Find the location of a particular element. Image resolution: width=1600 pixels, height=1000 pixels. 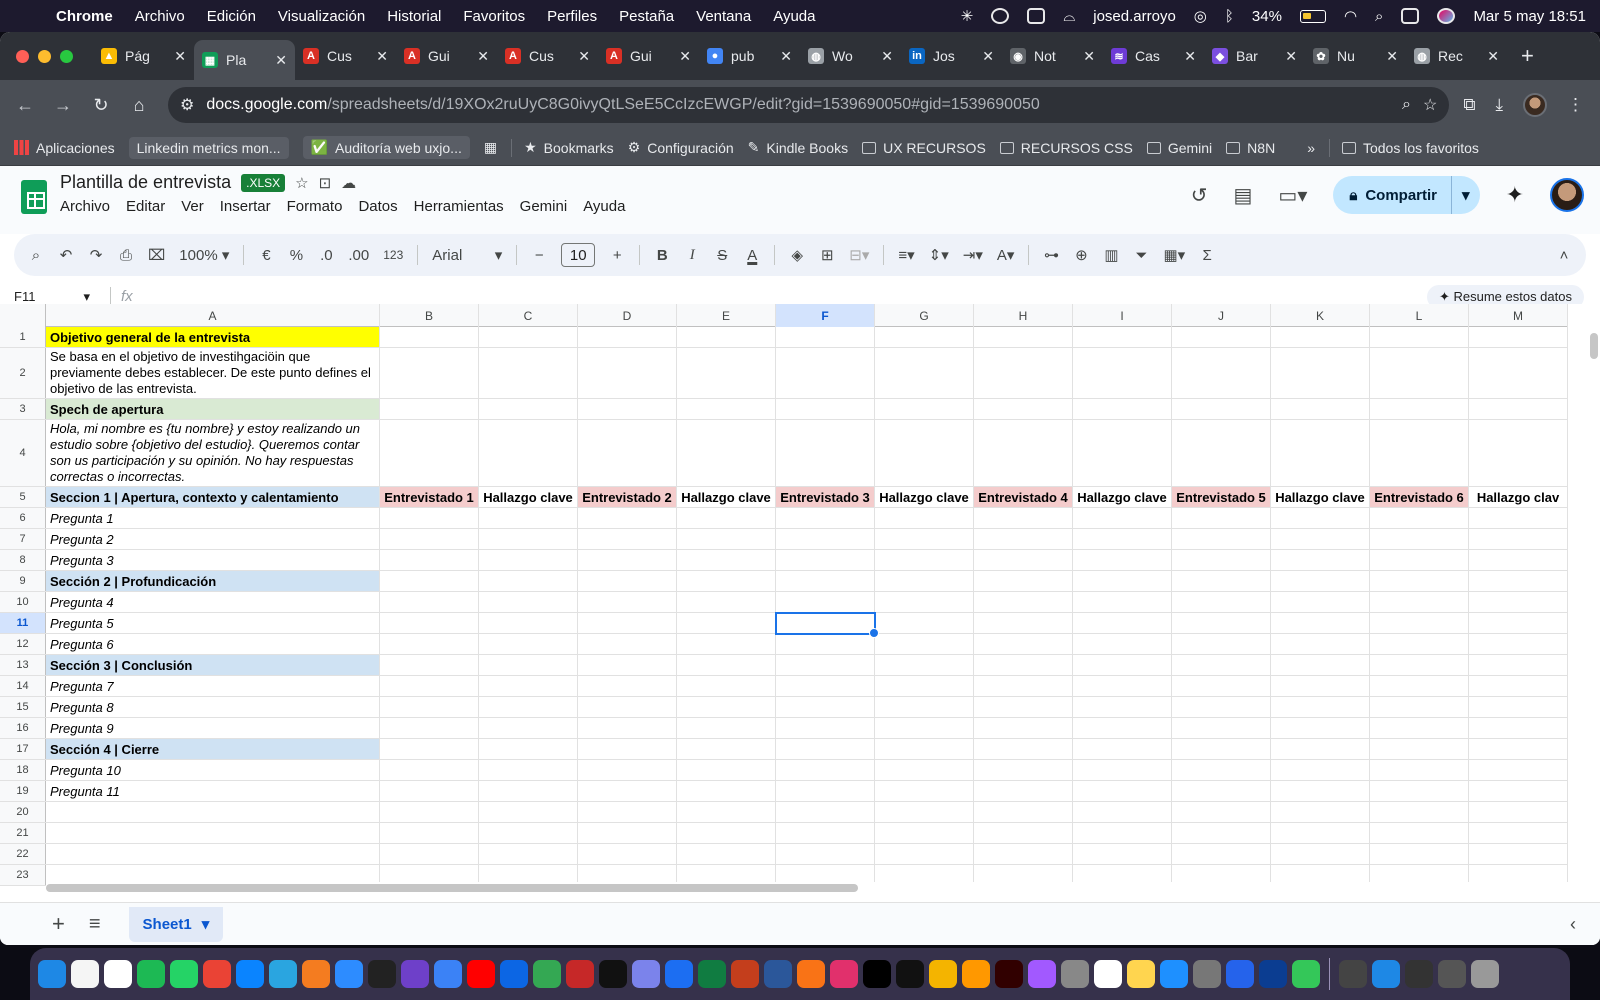

grid-cell: Pregunta 8 is located at coordinates (213, 707).